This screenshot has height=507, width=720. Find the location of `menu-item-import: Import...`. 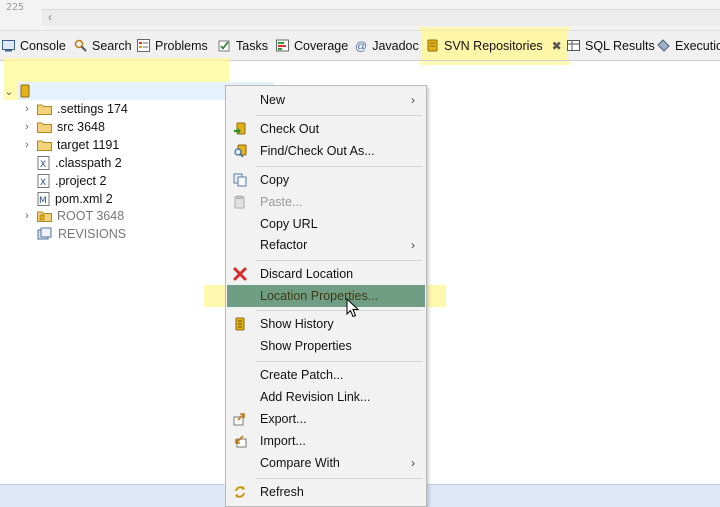

menu-item-import: Import... is located at coordinates (326, 441).